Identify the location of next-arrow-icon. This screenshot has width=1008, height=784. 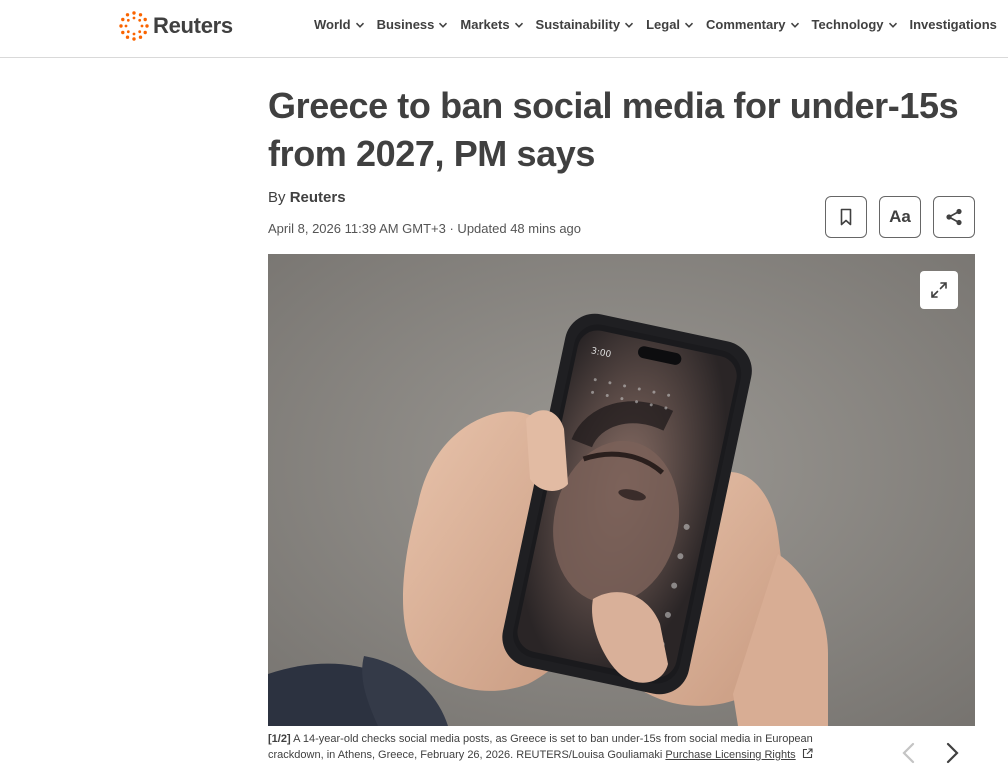
(952, 753).